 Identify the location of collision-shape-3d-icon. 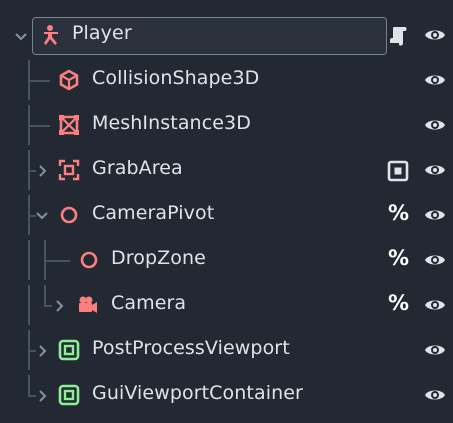
(69, 80).